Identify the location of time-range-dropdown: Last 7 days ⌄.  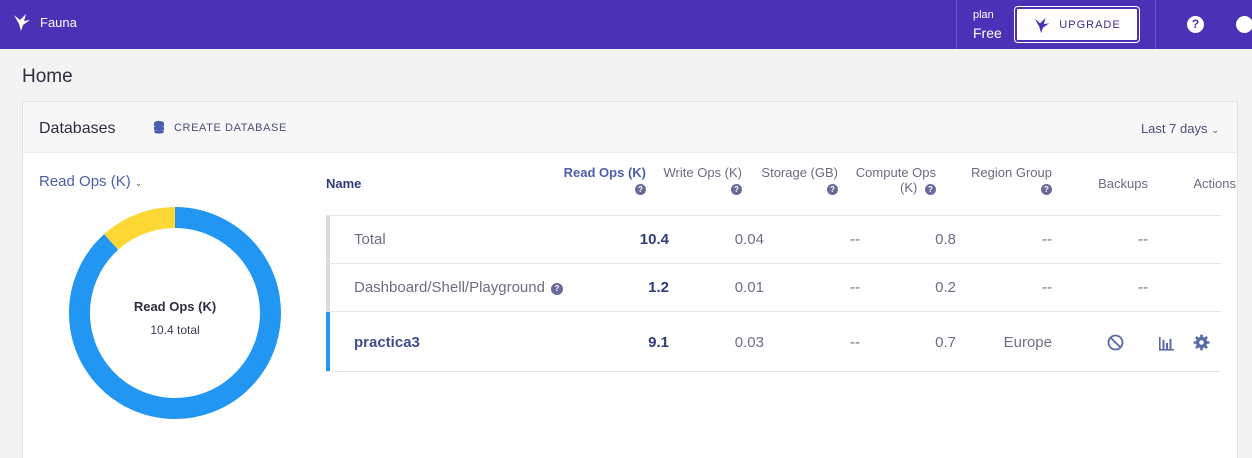
(1180, 128).